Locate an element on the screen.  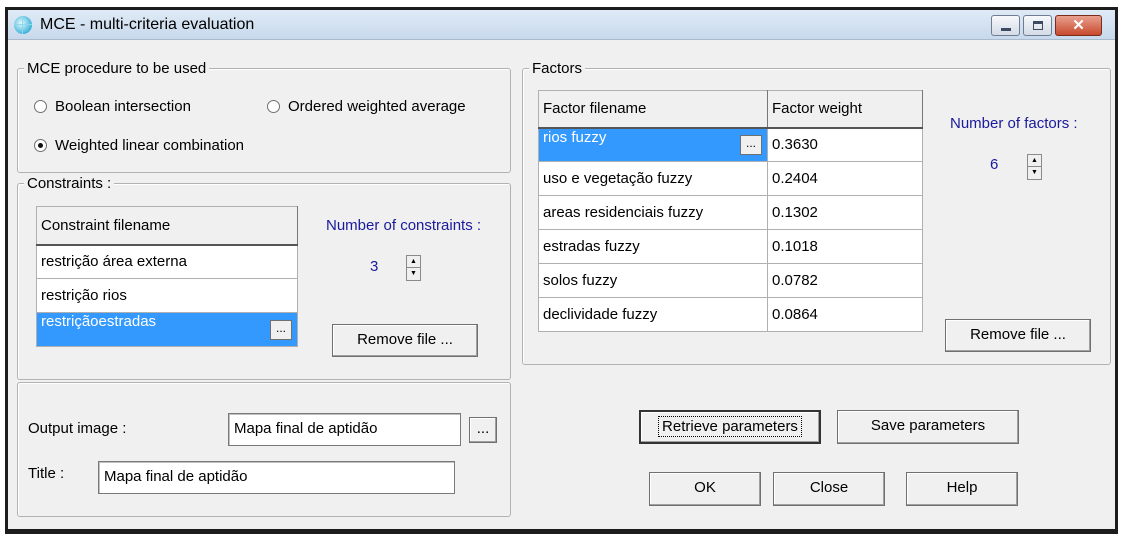
output-image-field: Mapa final de aptidão is located at coordinates (344, 429).